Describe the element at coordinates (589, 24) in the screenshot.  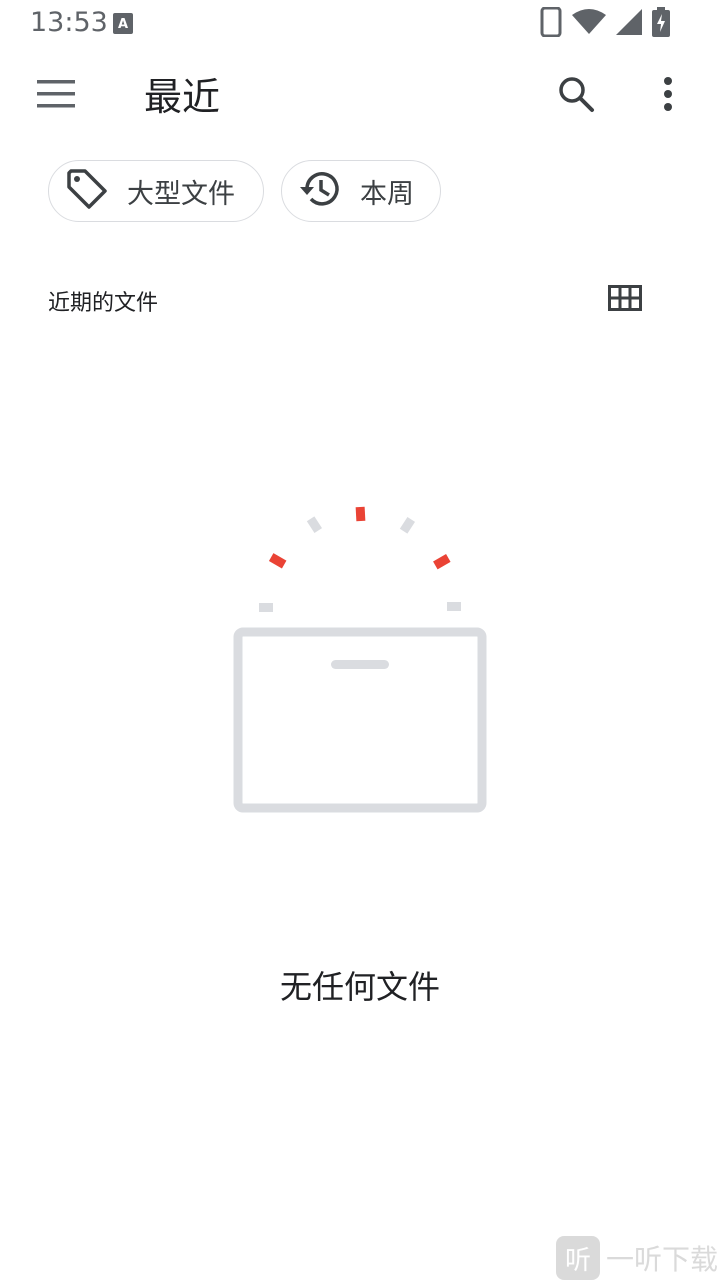
I see `wifi-icon` at that location.